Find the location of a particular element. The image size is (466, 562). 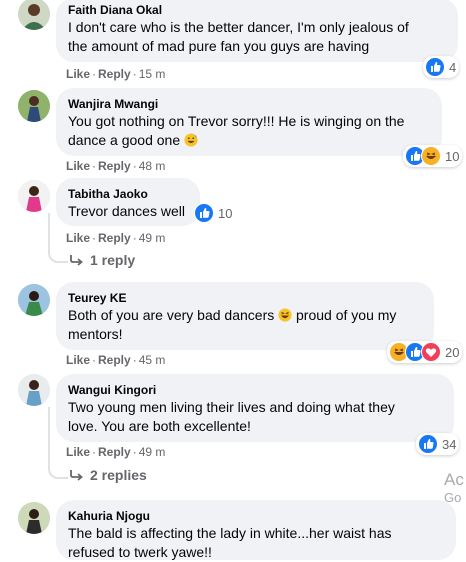

commenter-name: Faith Diana Okal is located at coordinates (257, 10).